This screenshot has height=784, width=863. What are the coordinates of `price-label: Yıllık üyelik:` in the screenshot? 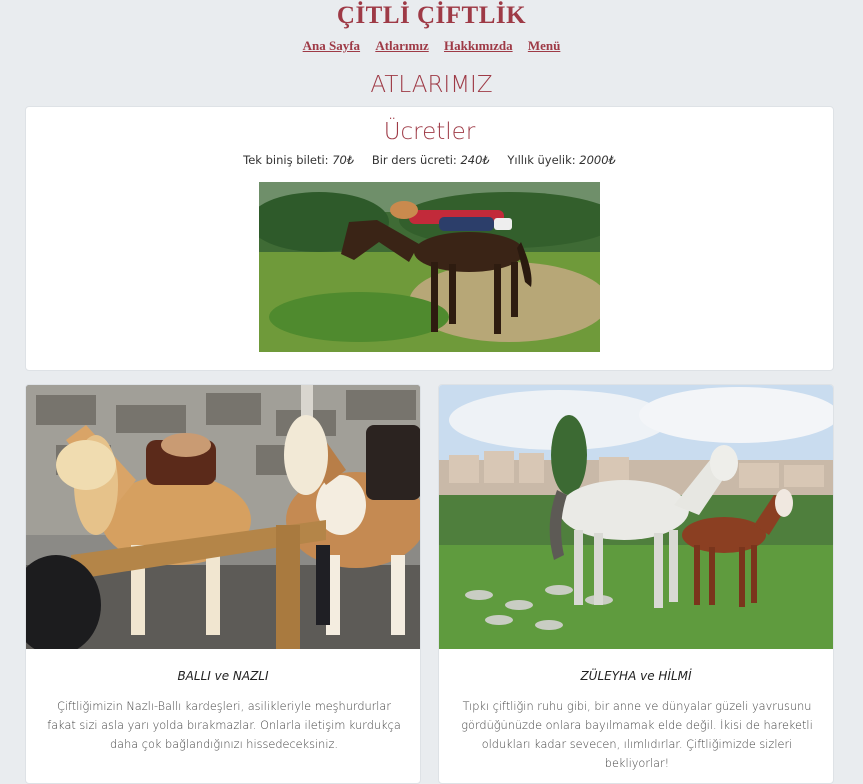 It's located at (541, 160).